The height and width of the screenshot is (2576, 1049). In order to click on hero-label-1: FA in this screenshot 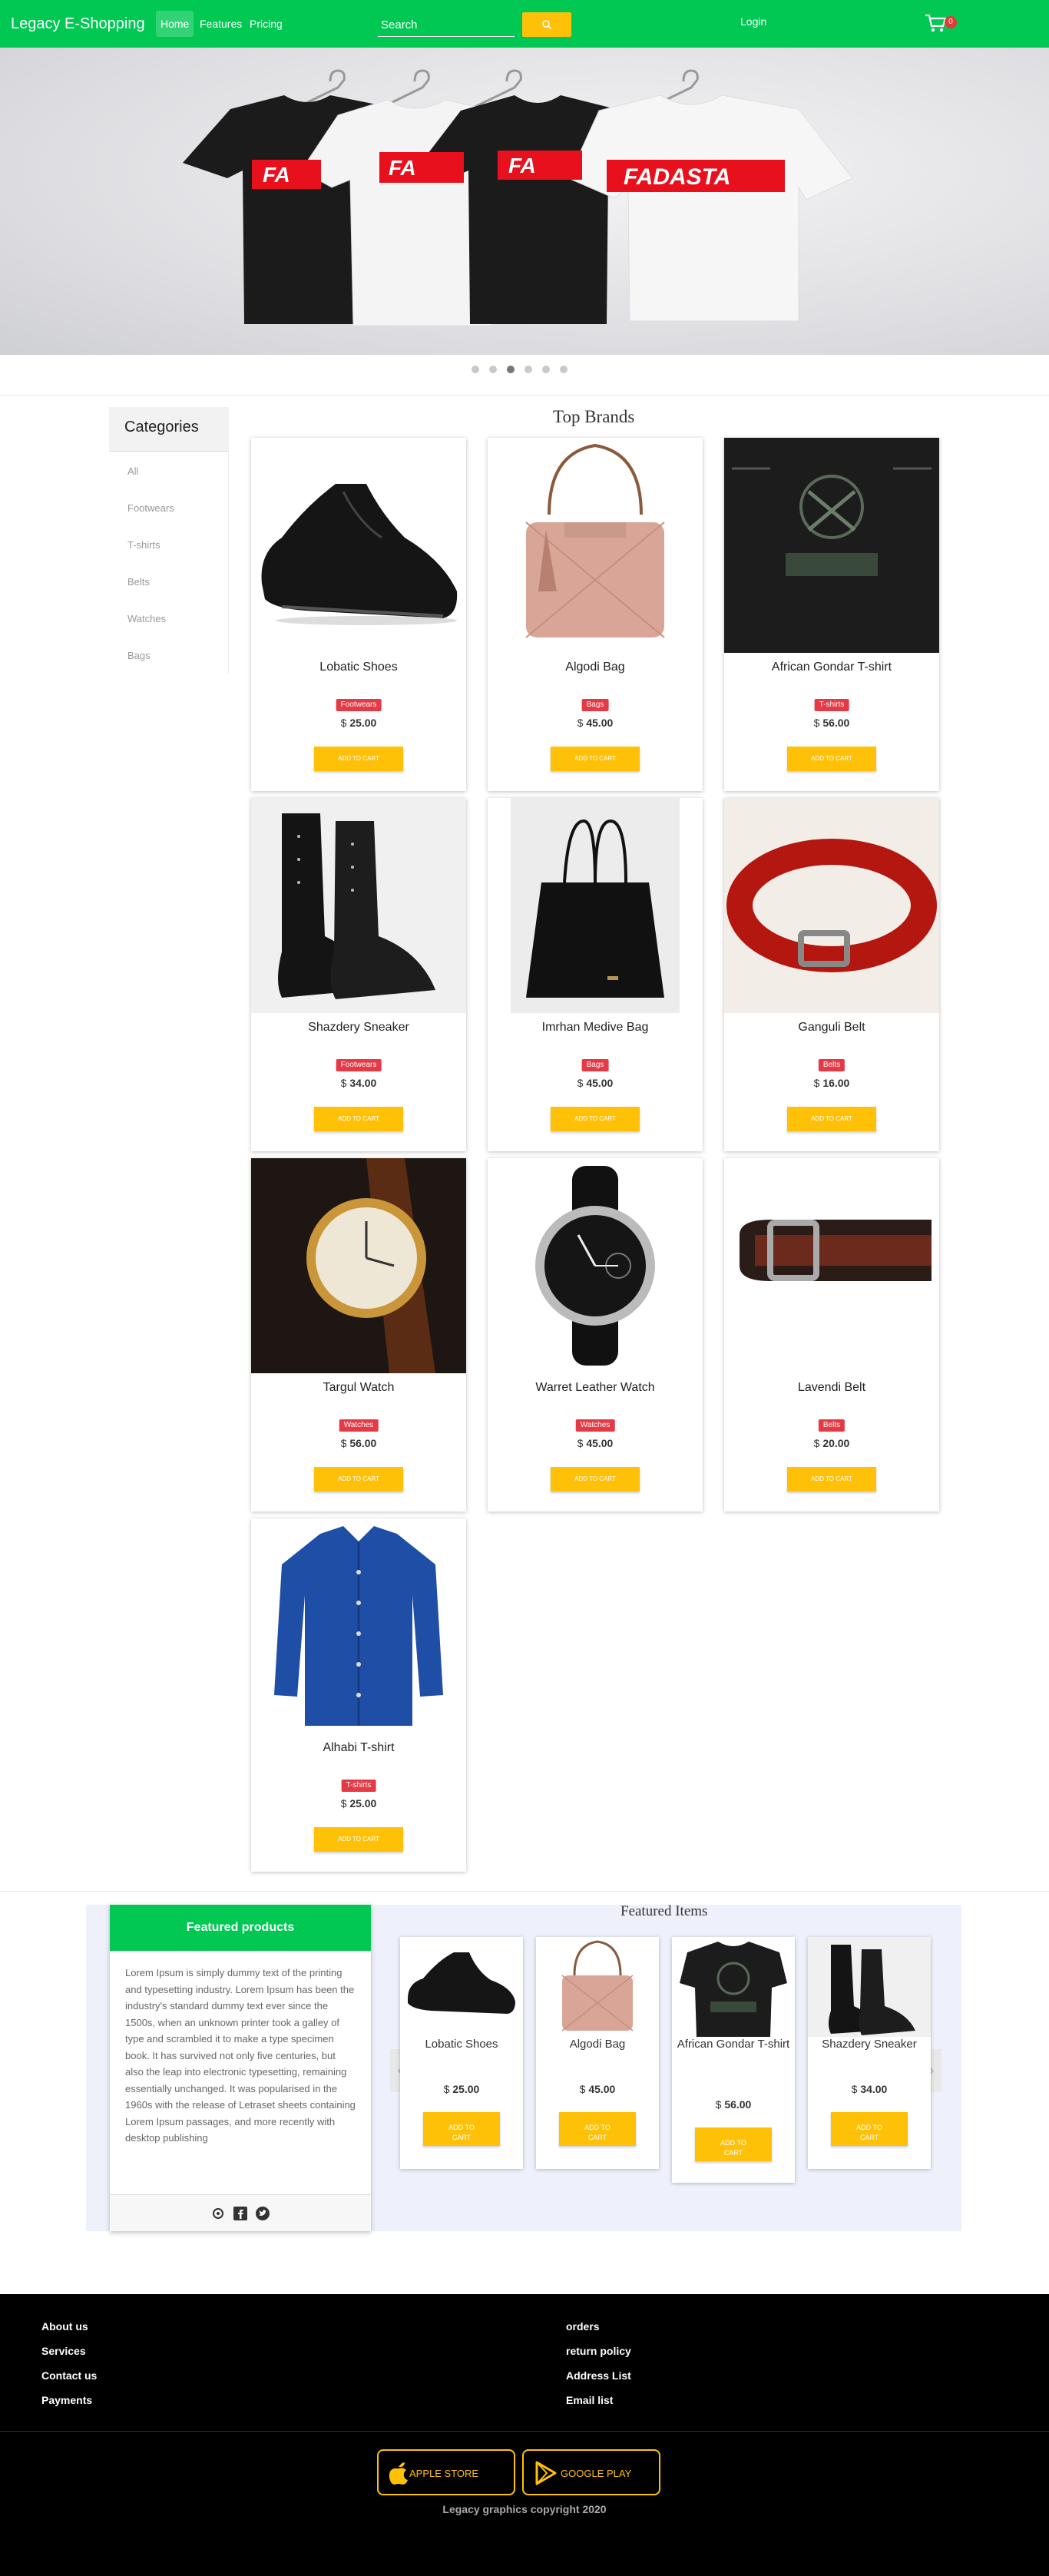, I will do `click(276, 175)`.